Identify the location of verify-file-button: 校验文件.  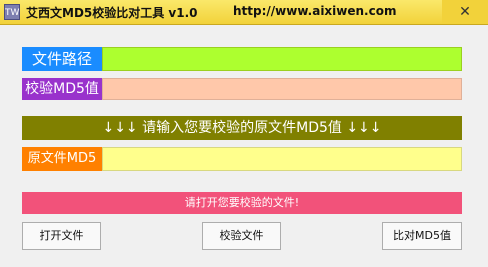
(241, 236).